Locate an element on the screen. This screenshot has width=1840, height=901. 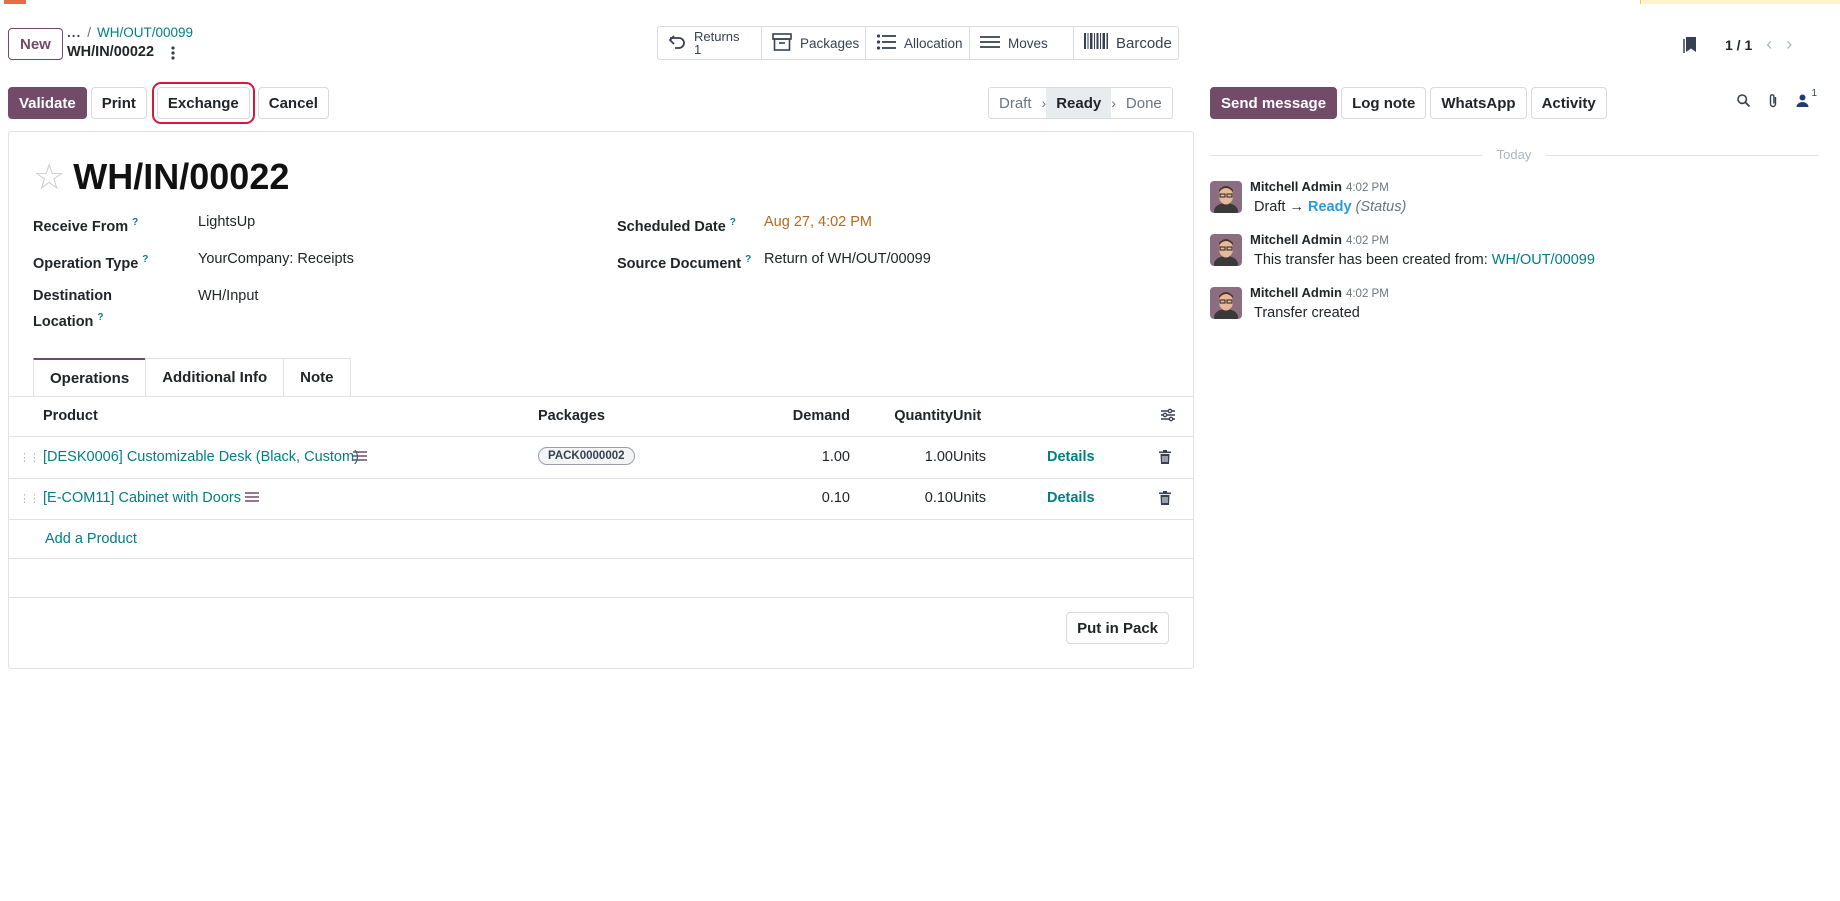
kebab-menu-icon is located at coordinates (173, 53).